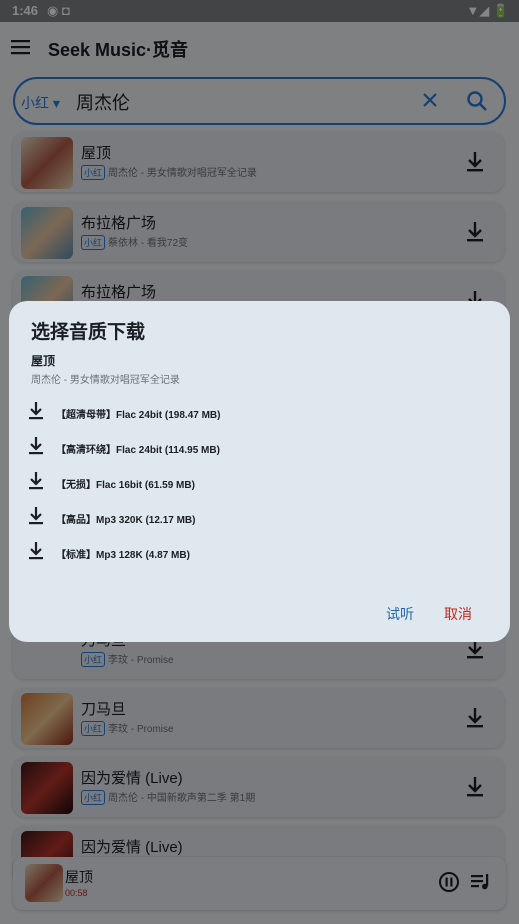 This screenshot has width=519, height=924. I want to click on dialog-song-title: 屋顶, so click(43, 361).